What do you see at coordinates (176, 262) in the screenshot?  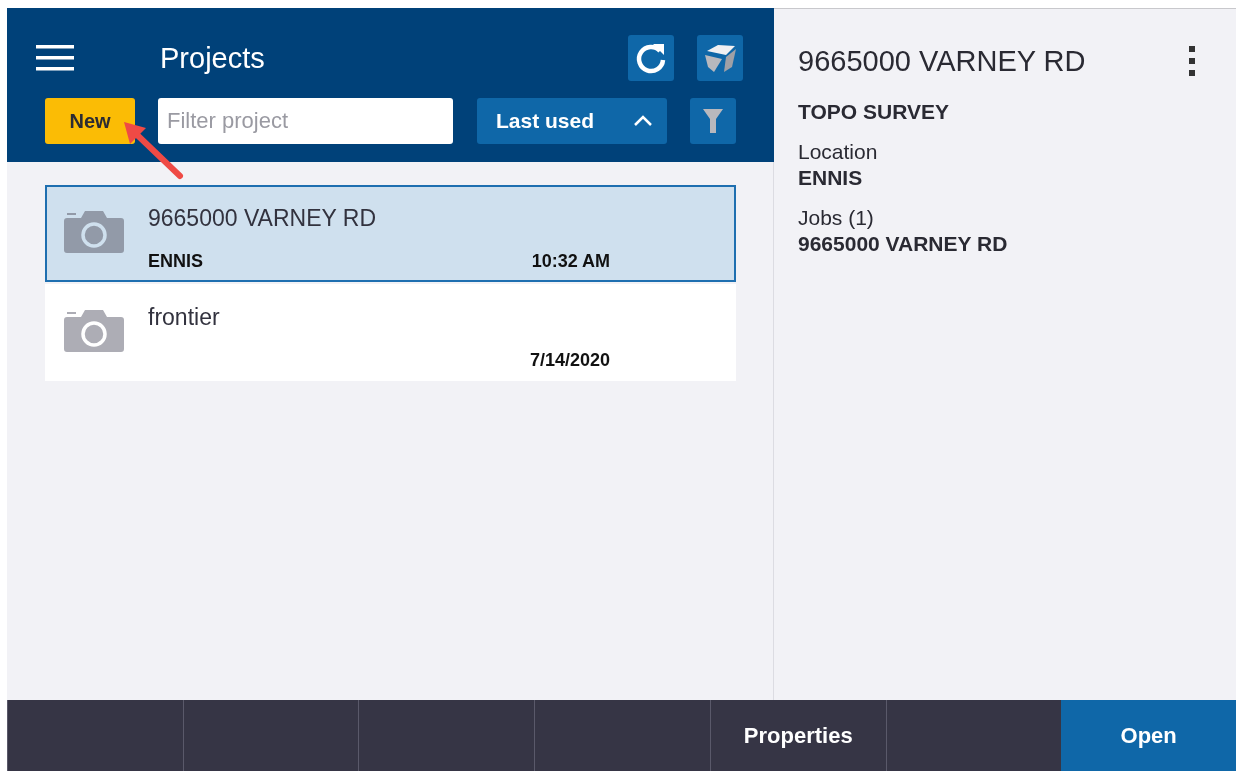 I see `project-location: ENNIS` at bounding box center [176, 262].